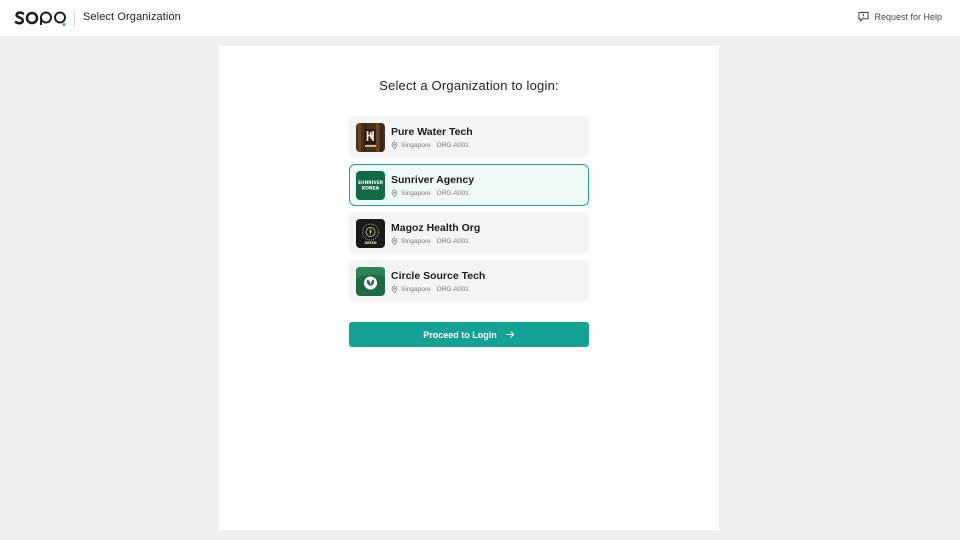 The height and width of the screenshot is (540, 960). I want to click on page-title: Select Organization, so click(132, 17).